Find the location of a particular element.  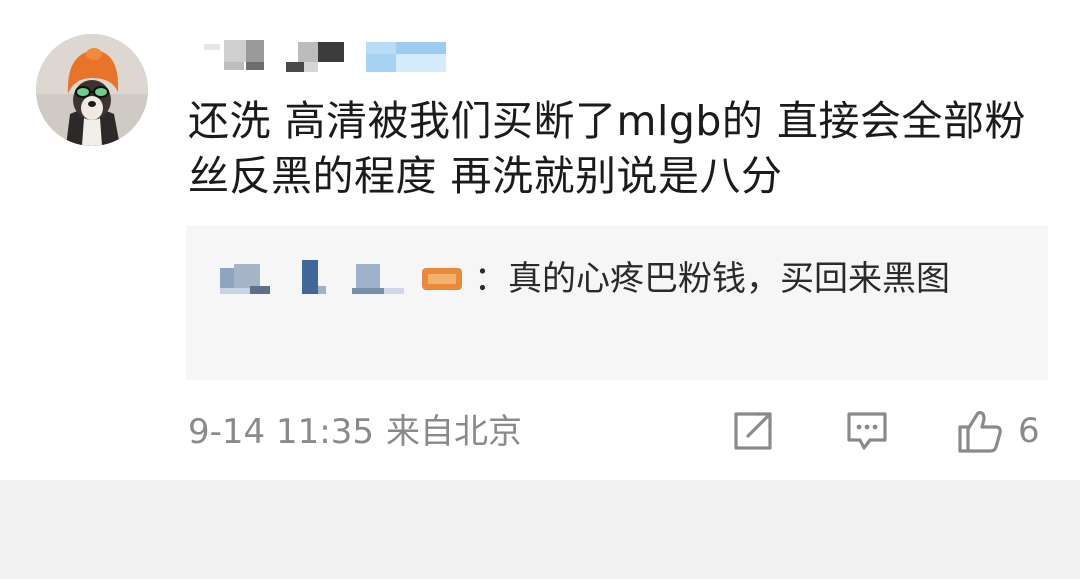

avatar is located at coordinates (92, 90).